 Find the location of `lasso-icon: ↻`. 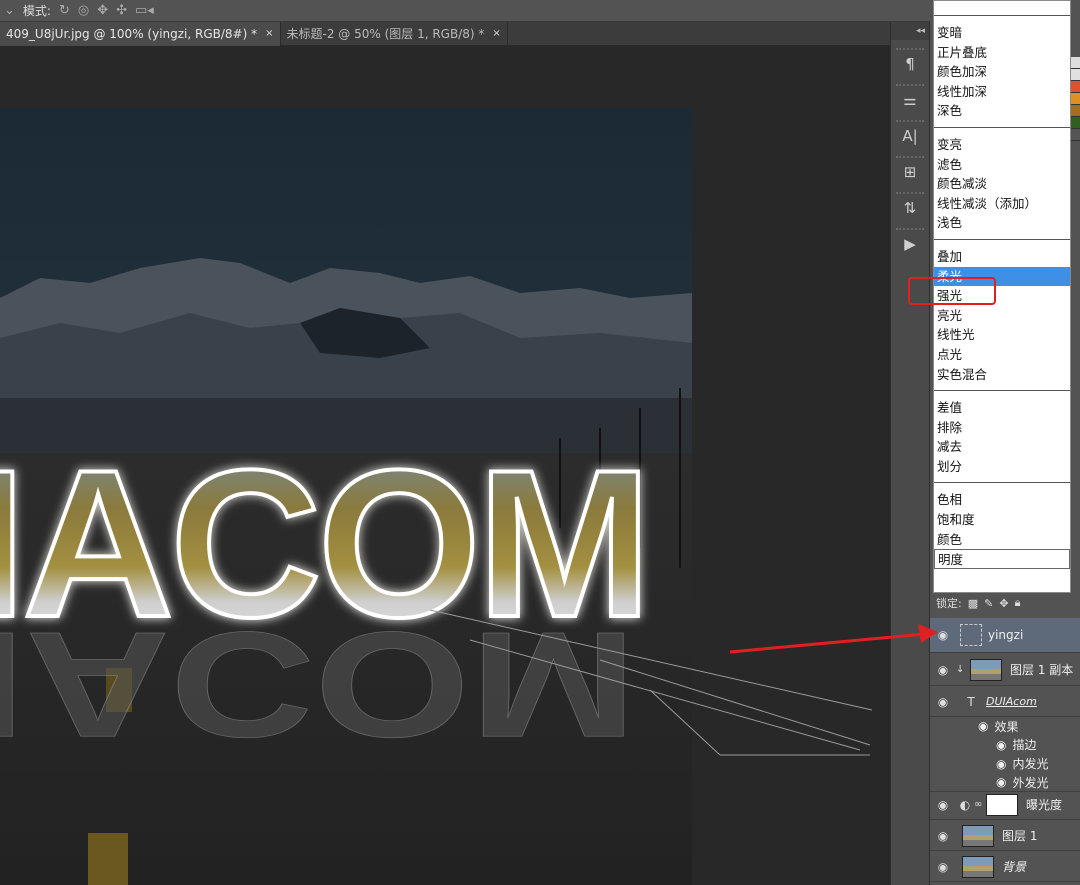

lasso-icon: ↻ is located at coordinates (64, 10).